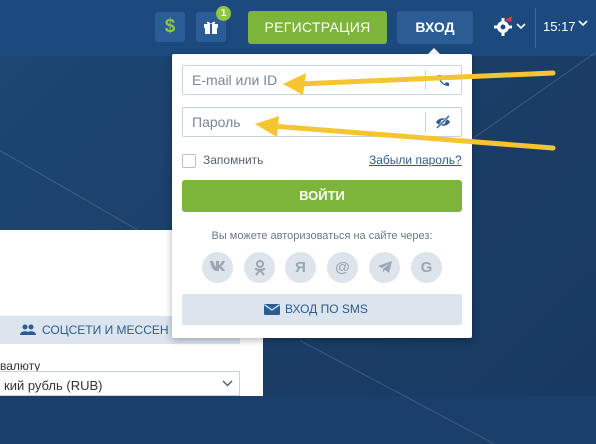 This screenshot has width=596, height=444. What do you see at coordinates (105, 330) in the screenshot?
I see `social-messenger-tab-label: СОЦСЕТИ И МЕССЕН` at bounding box center [105, 330].